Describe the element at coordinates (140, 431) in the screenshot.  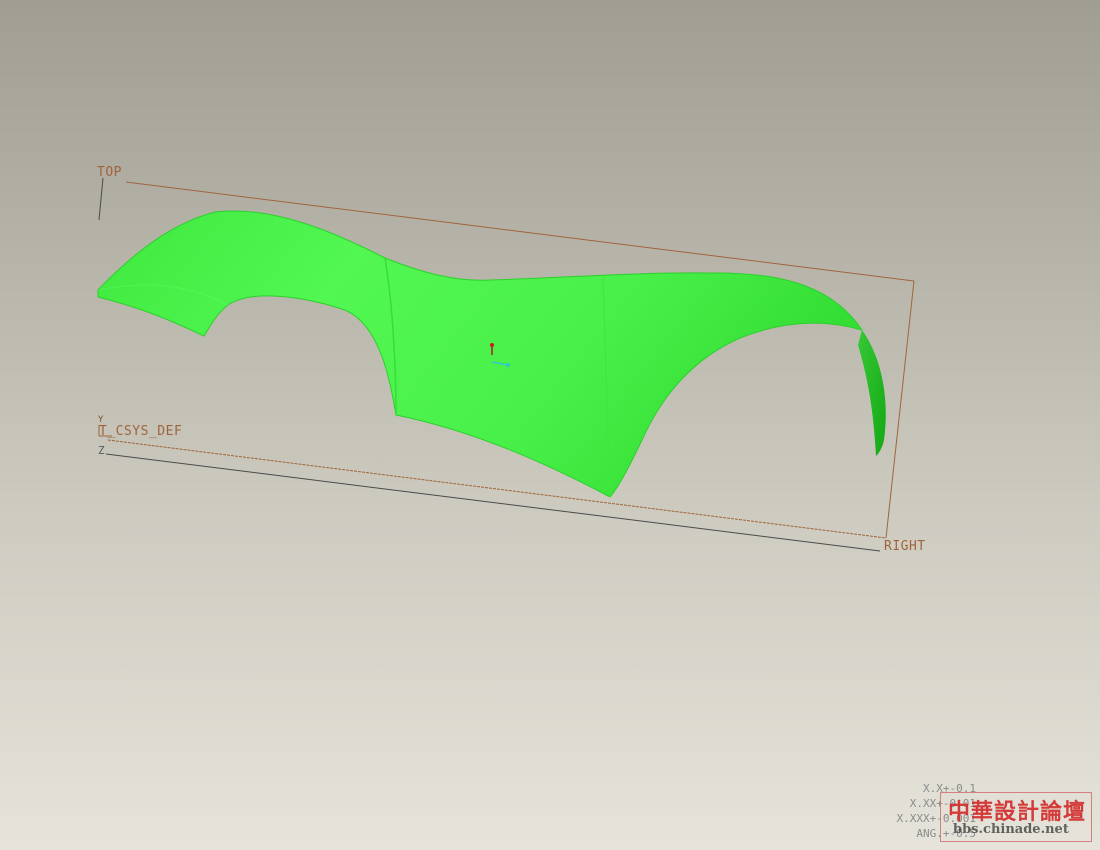
I see `csys-label: T_CSYS_DEF` at that location.